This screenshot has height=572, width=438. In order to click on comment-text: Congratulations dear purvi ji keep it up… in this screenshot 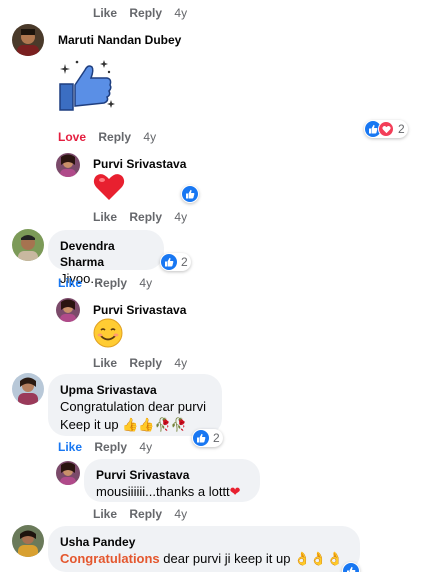, I will do `click(201, 558)`.